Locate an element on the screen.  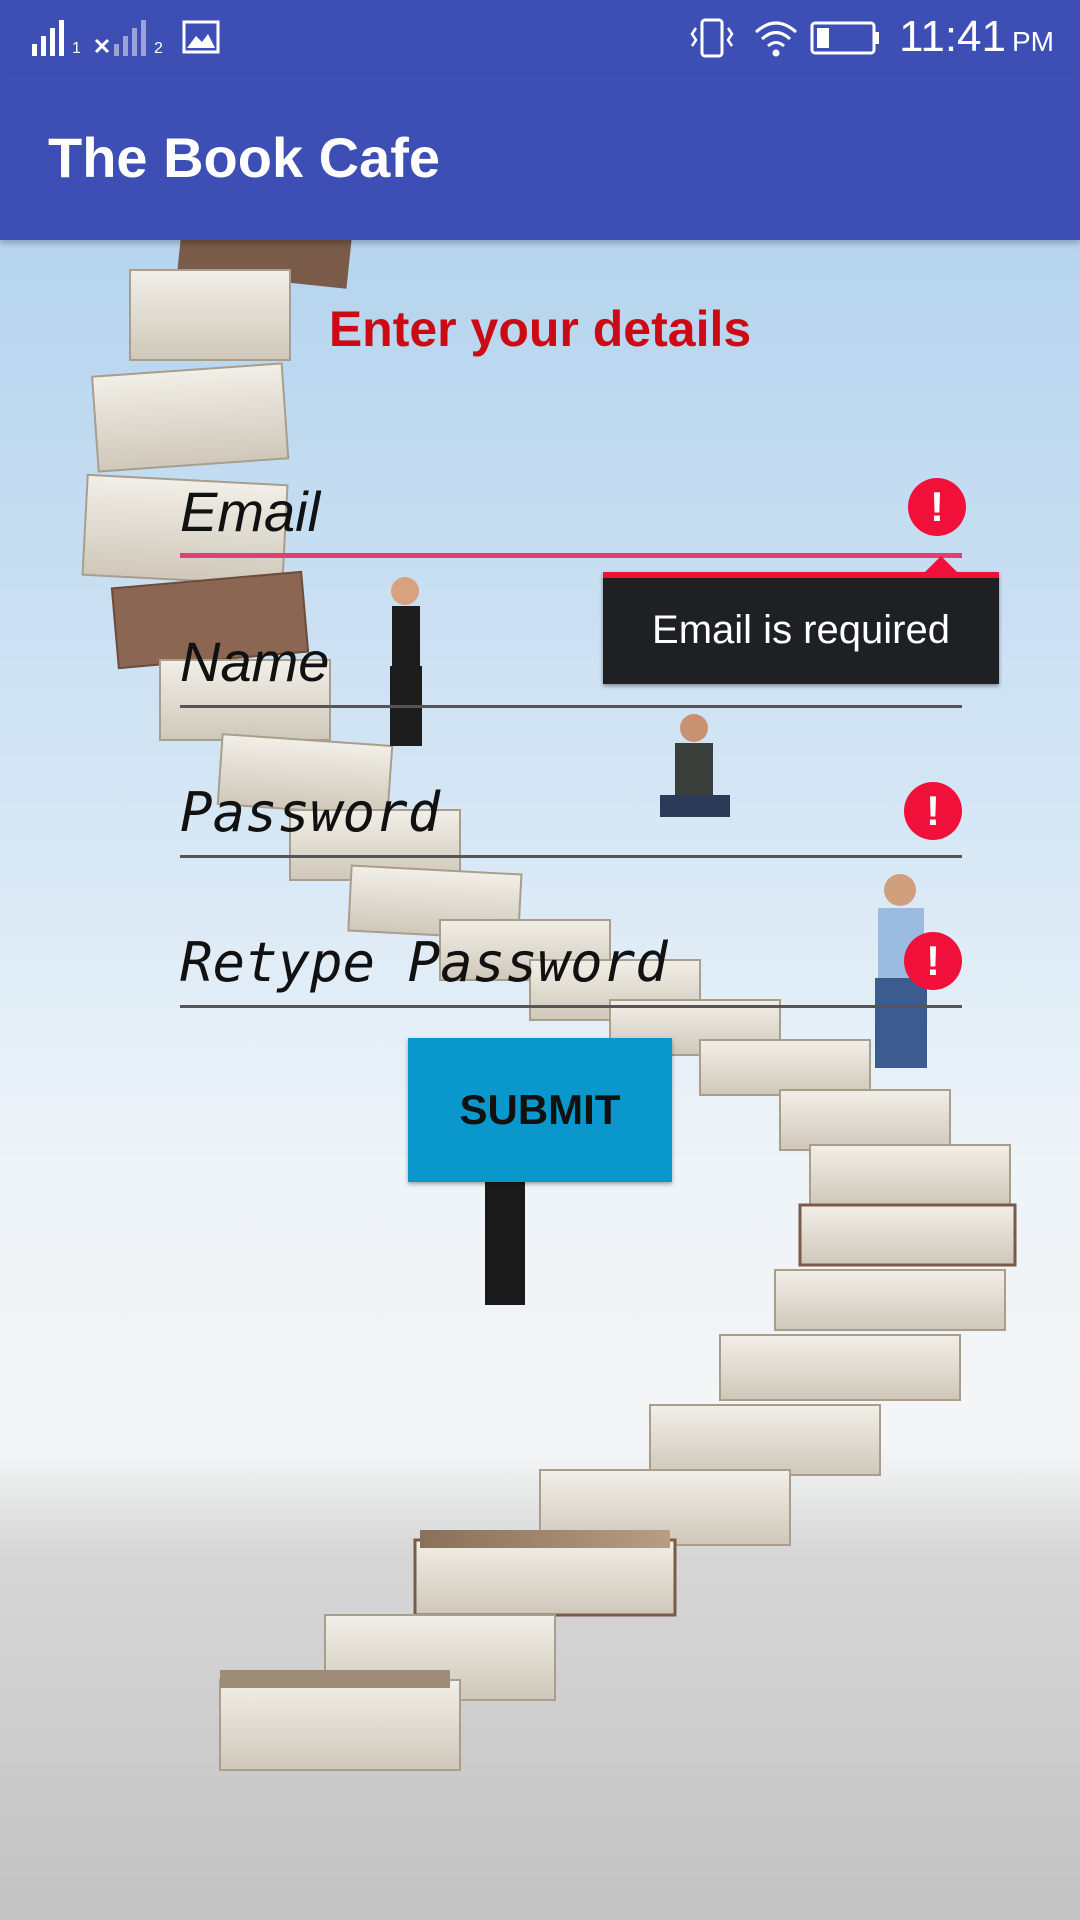
wifi-icon is located at coordinates (776, 39).